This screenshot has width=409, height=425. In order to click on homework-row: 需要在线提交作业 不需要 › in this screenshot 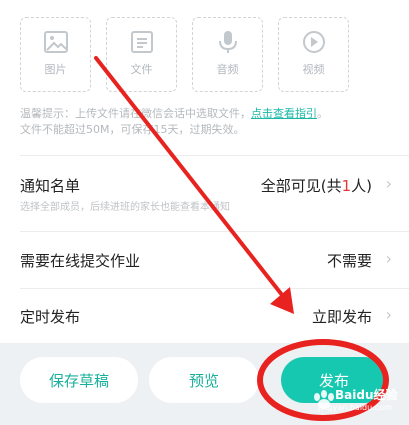, I will do `click(207, 260)`.